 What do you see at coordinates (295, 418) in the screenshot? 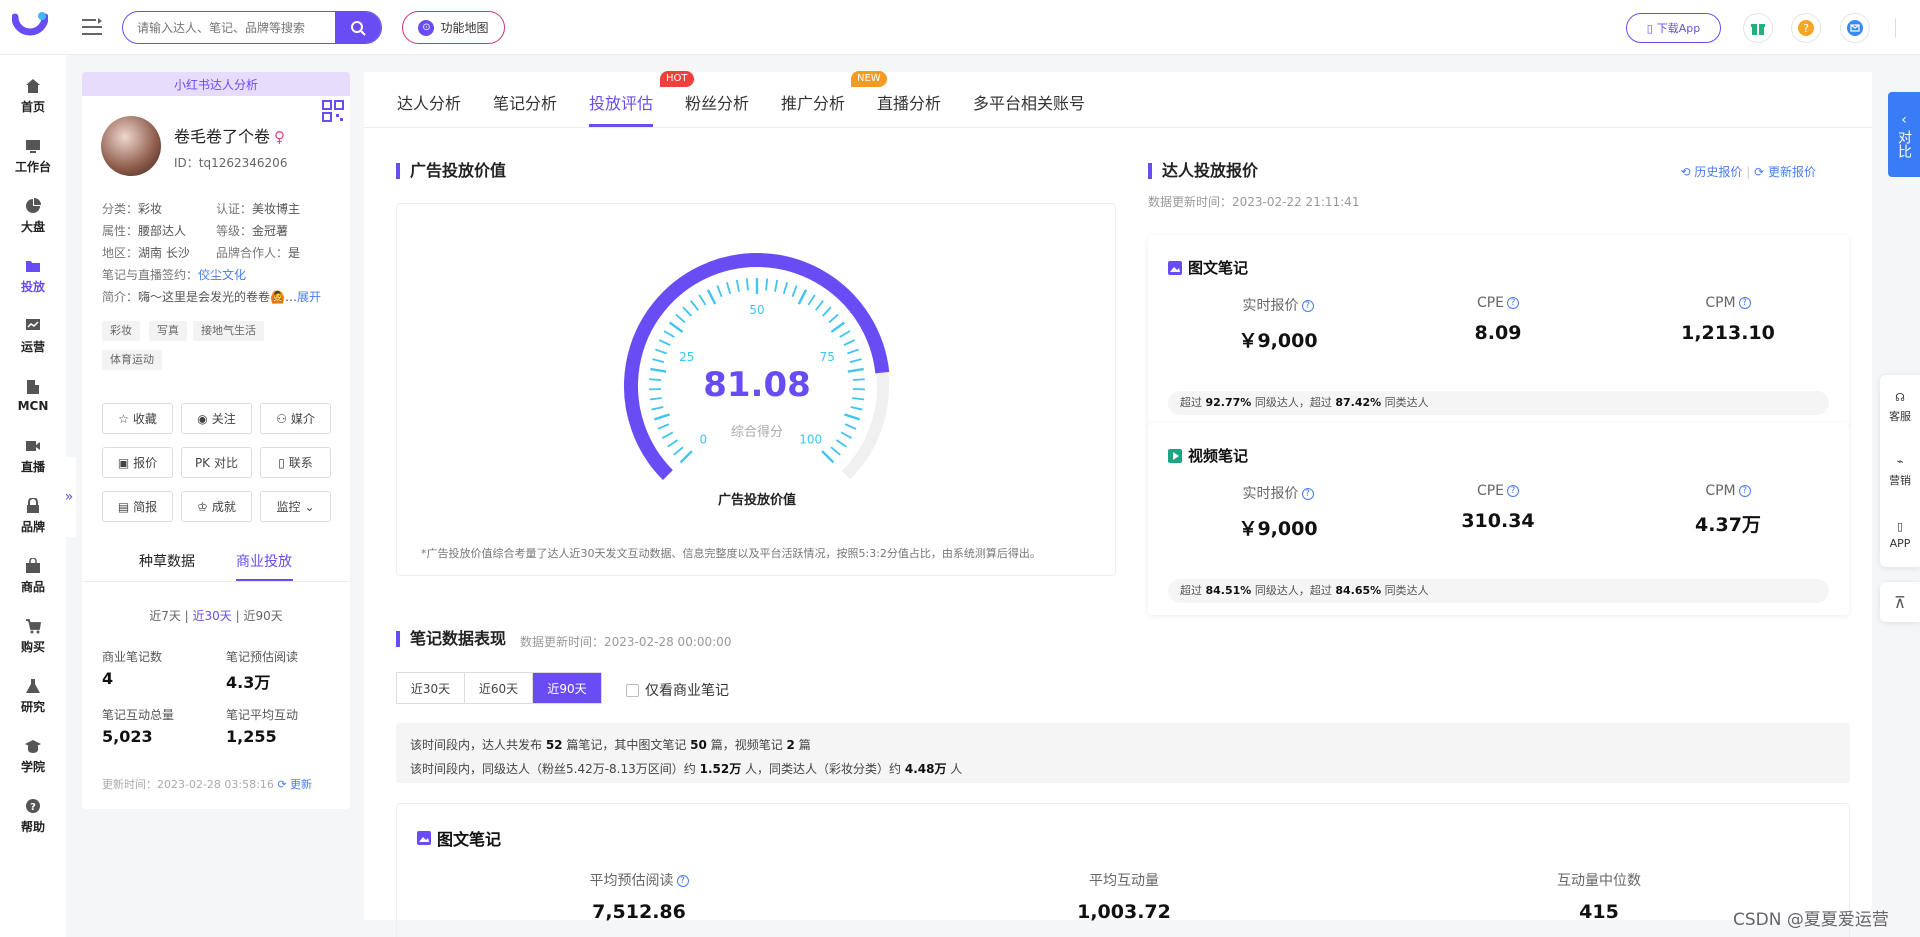
I see `media-button: ⚇ 媒介` at bounding box center [295, 418].